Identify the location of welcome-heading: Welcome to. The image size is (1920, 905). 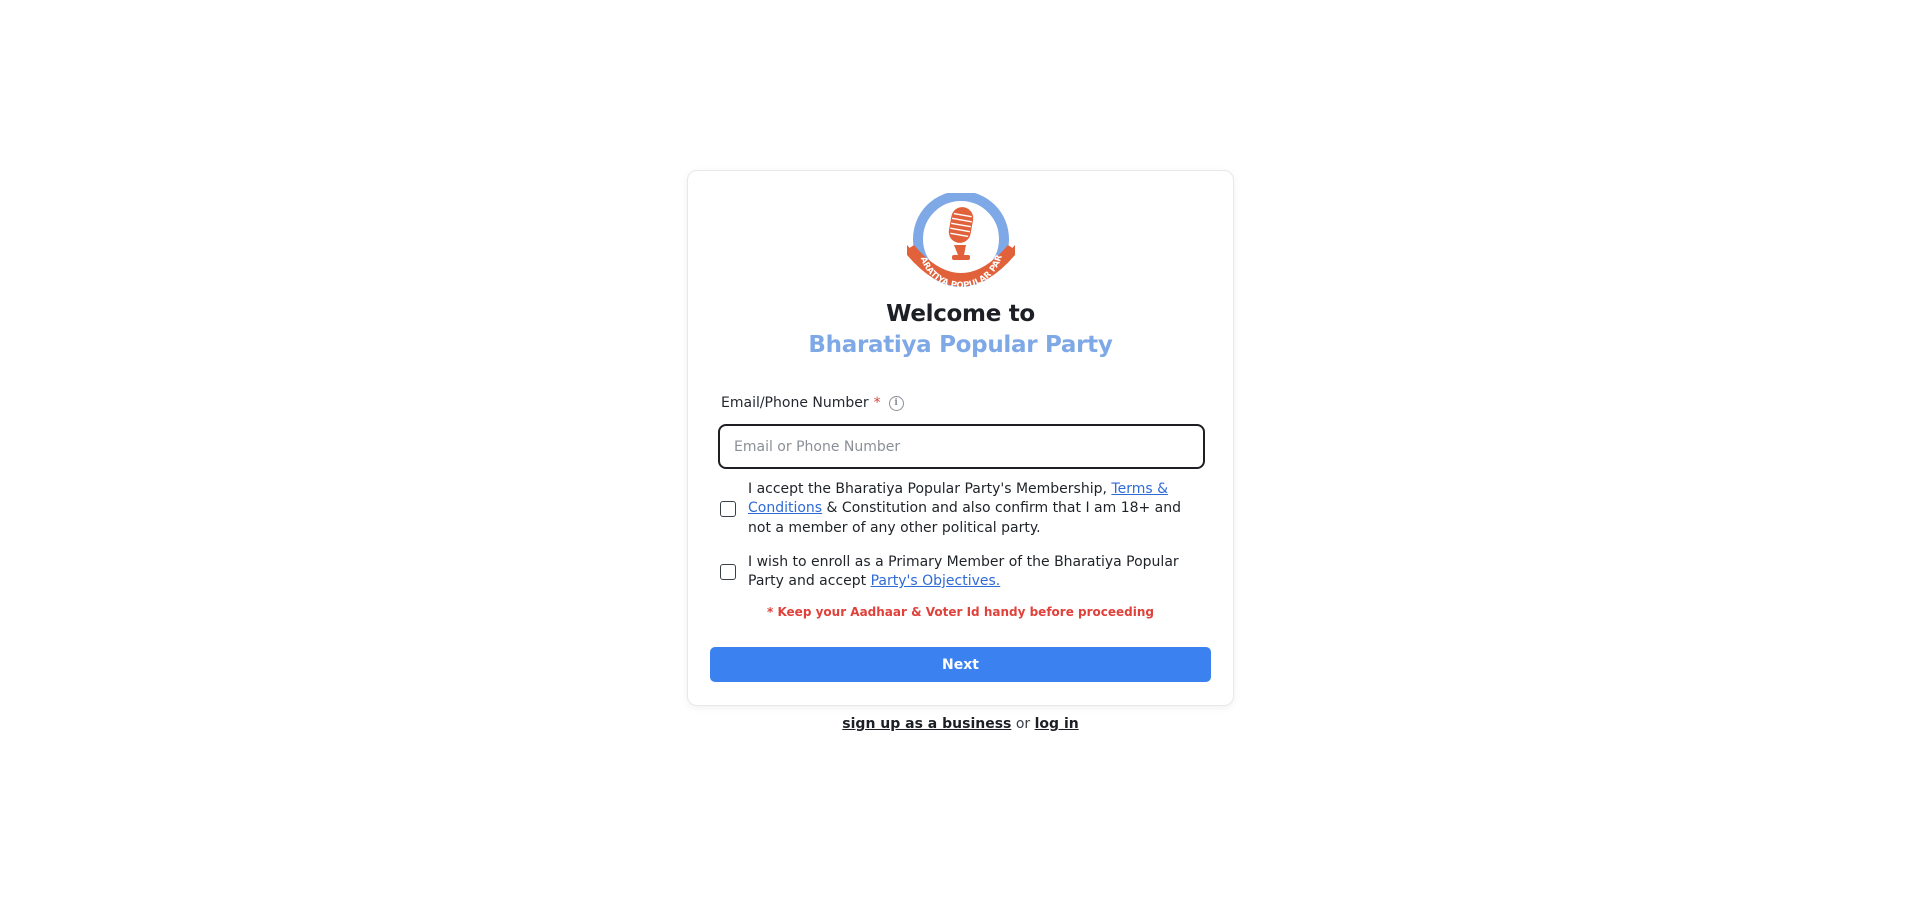
(960, 314).